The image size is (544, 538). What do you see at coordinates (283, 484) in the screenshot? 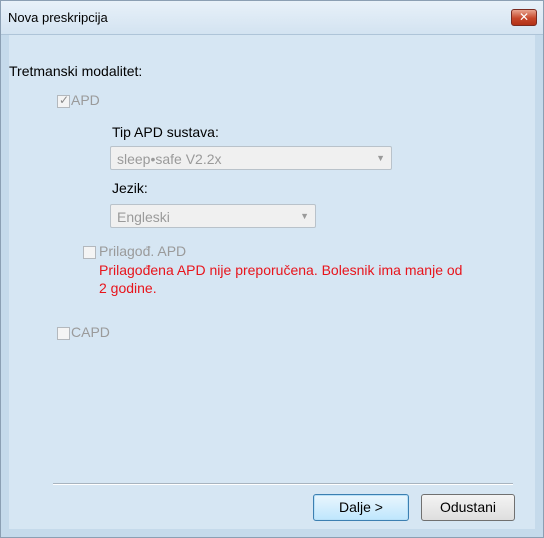
I see `separator` at bounding box center [283, 484].